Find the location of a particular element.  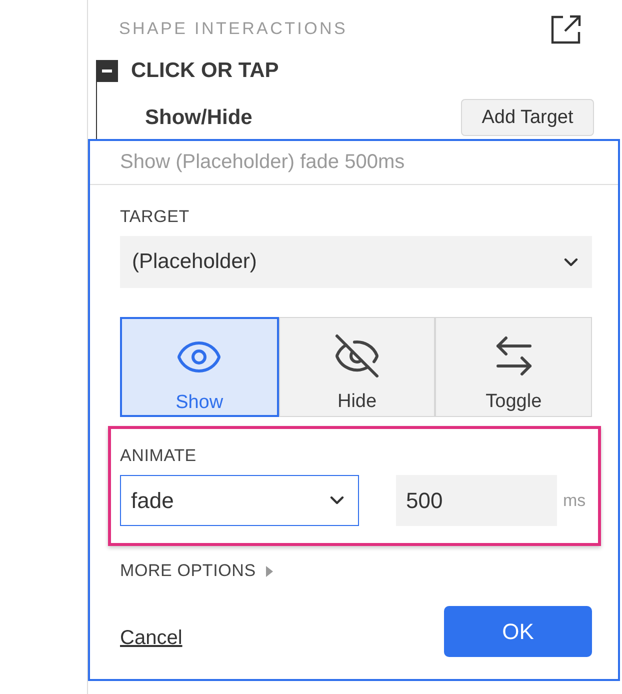

target-select: (Placeholder) is located at coordinates (356, 262).